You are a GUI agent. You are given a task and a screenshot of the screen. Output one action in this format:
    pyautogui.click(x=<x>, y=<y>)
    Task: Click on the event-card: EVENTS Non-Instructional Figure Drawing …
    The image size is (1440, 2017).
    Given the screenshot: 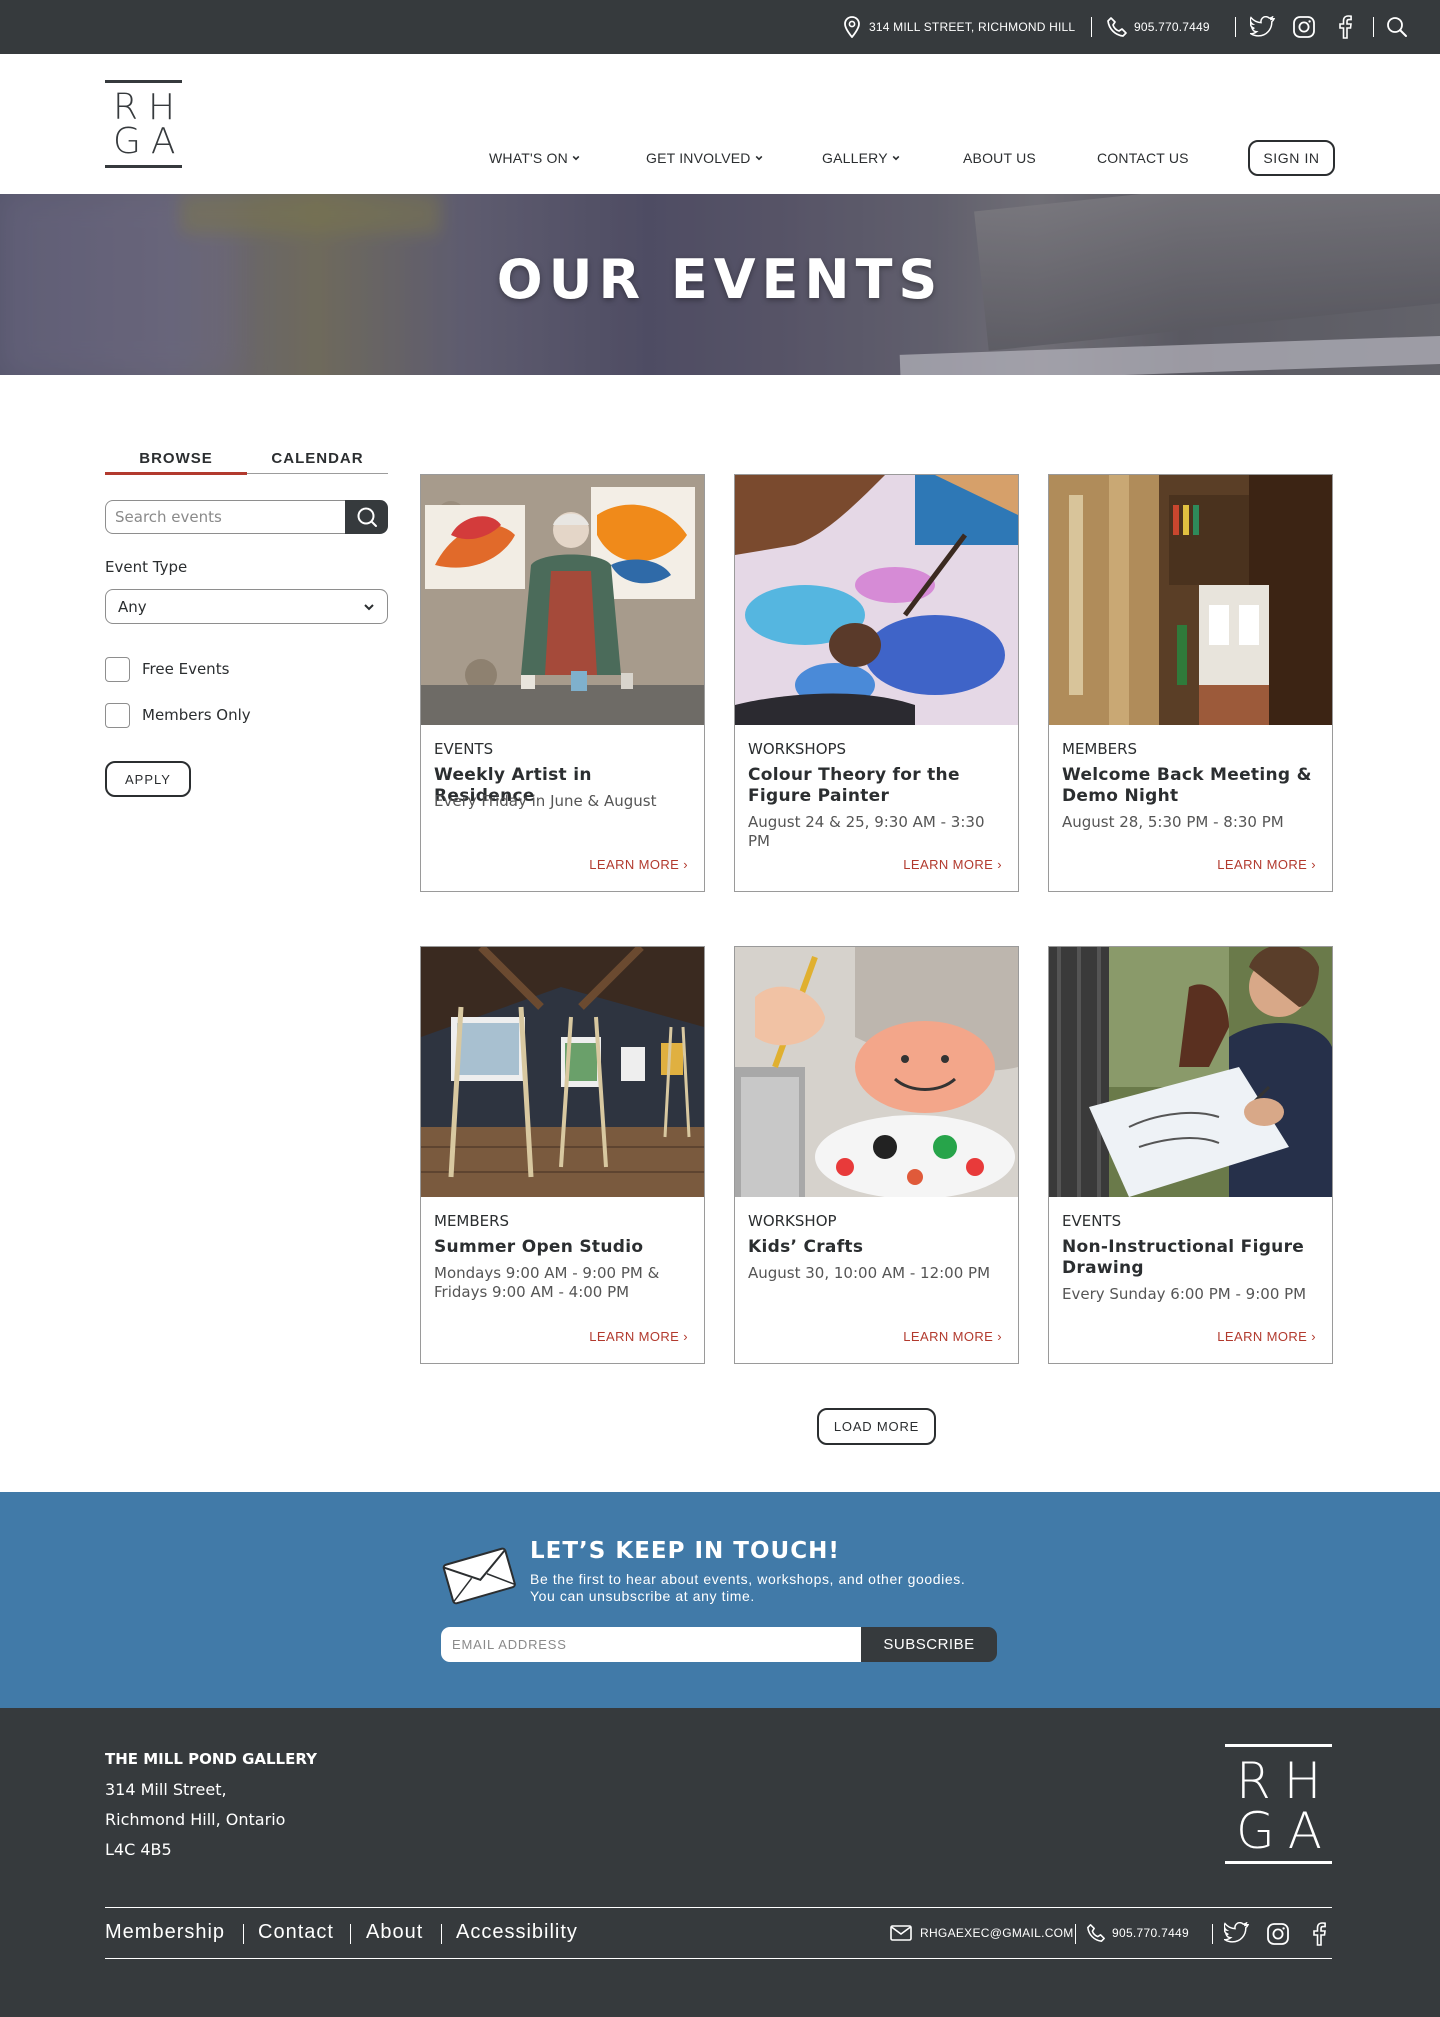 What is the action you would take?
    pyautogui.click(x=1190, y=1155)
    